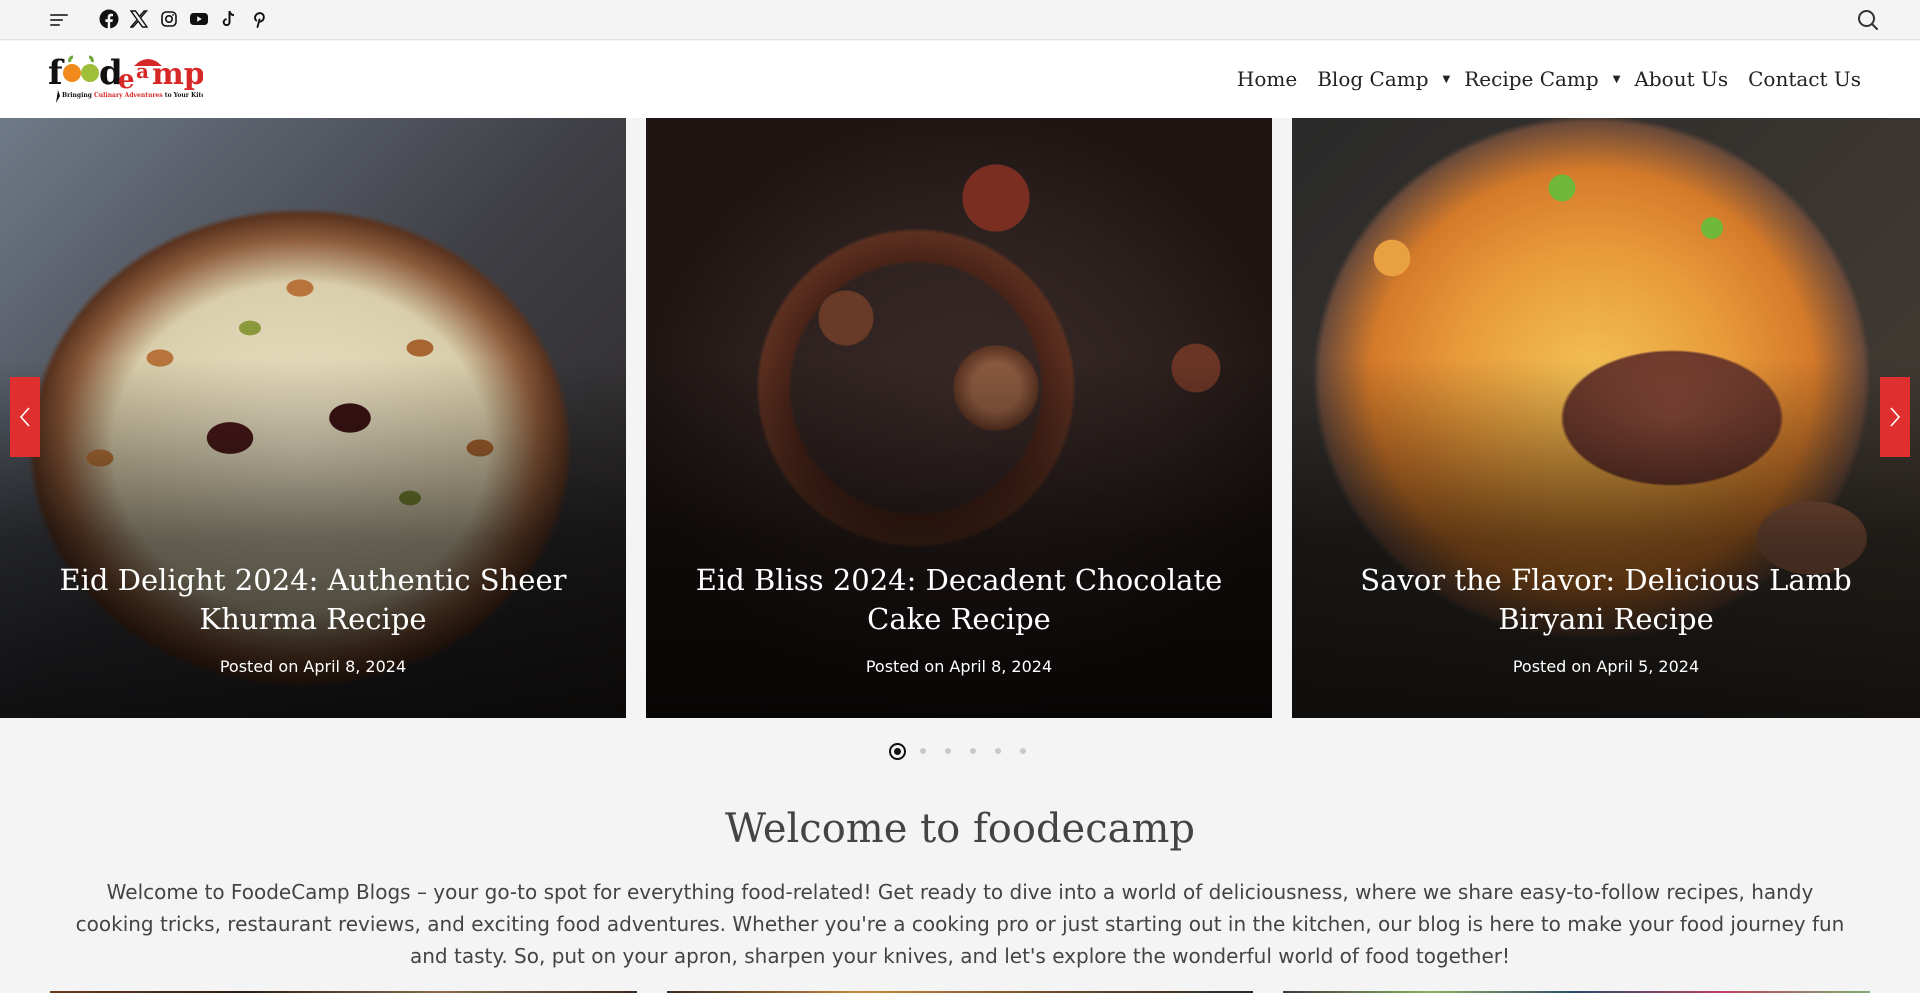 This screenshot has width=1920, height=993. Describe the element at coordinates (177, 74) in the screenshot. I see `svg-text: mp` at that location.